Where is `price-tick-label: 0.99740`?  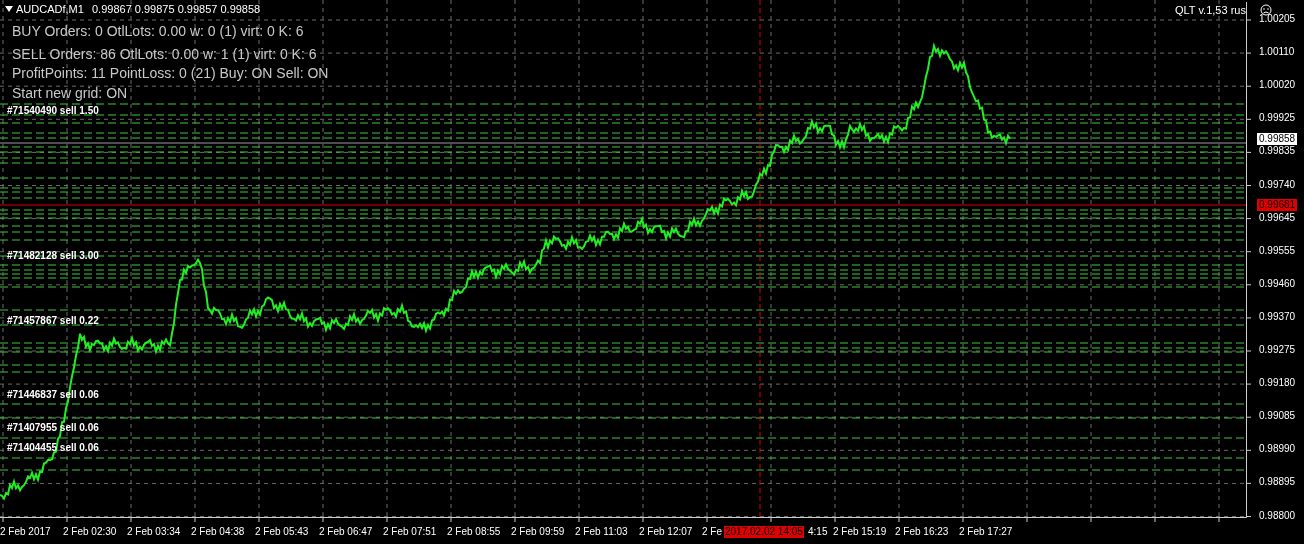 price-tick-label: 0.99740 is located at coordinates (1277, 184).